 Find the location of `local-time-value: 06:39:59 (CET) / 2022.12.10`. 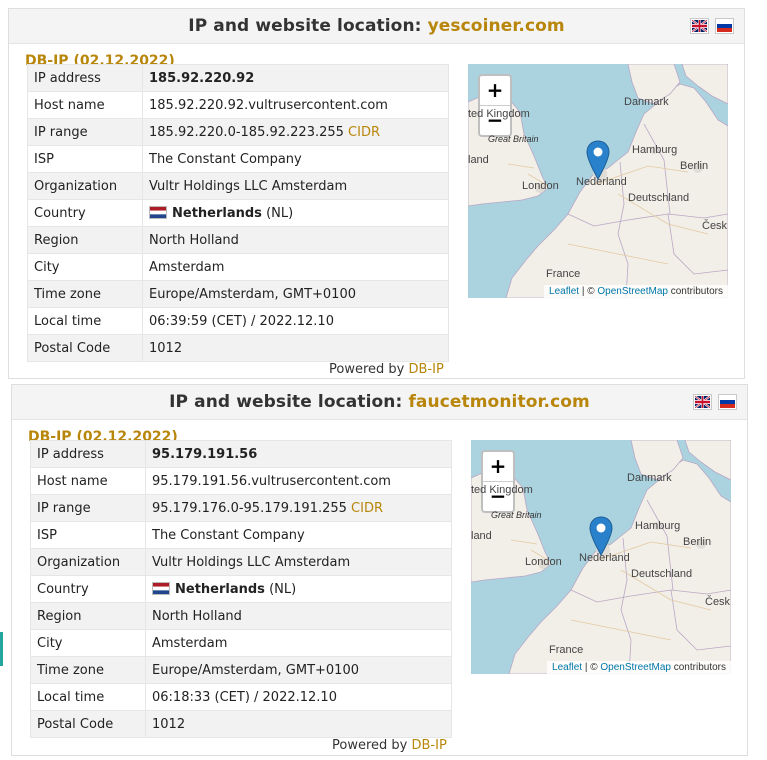

local-time-value: 06:39:59 (CET) / 2022.12.10 is located at coordinates (295, 321).